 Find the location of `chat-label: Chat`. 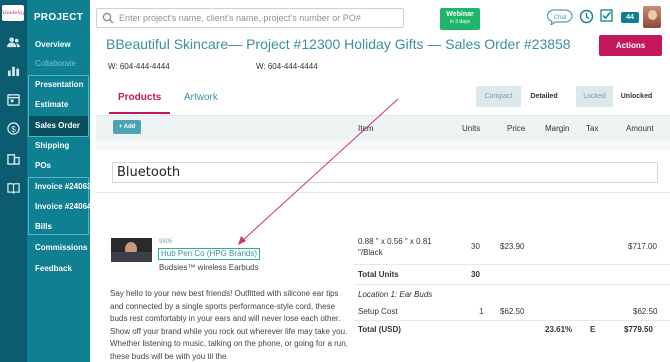

chat-label: Chat is located at coordinates (560, 18).